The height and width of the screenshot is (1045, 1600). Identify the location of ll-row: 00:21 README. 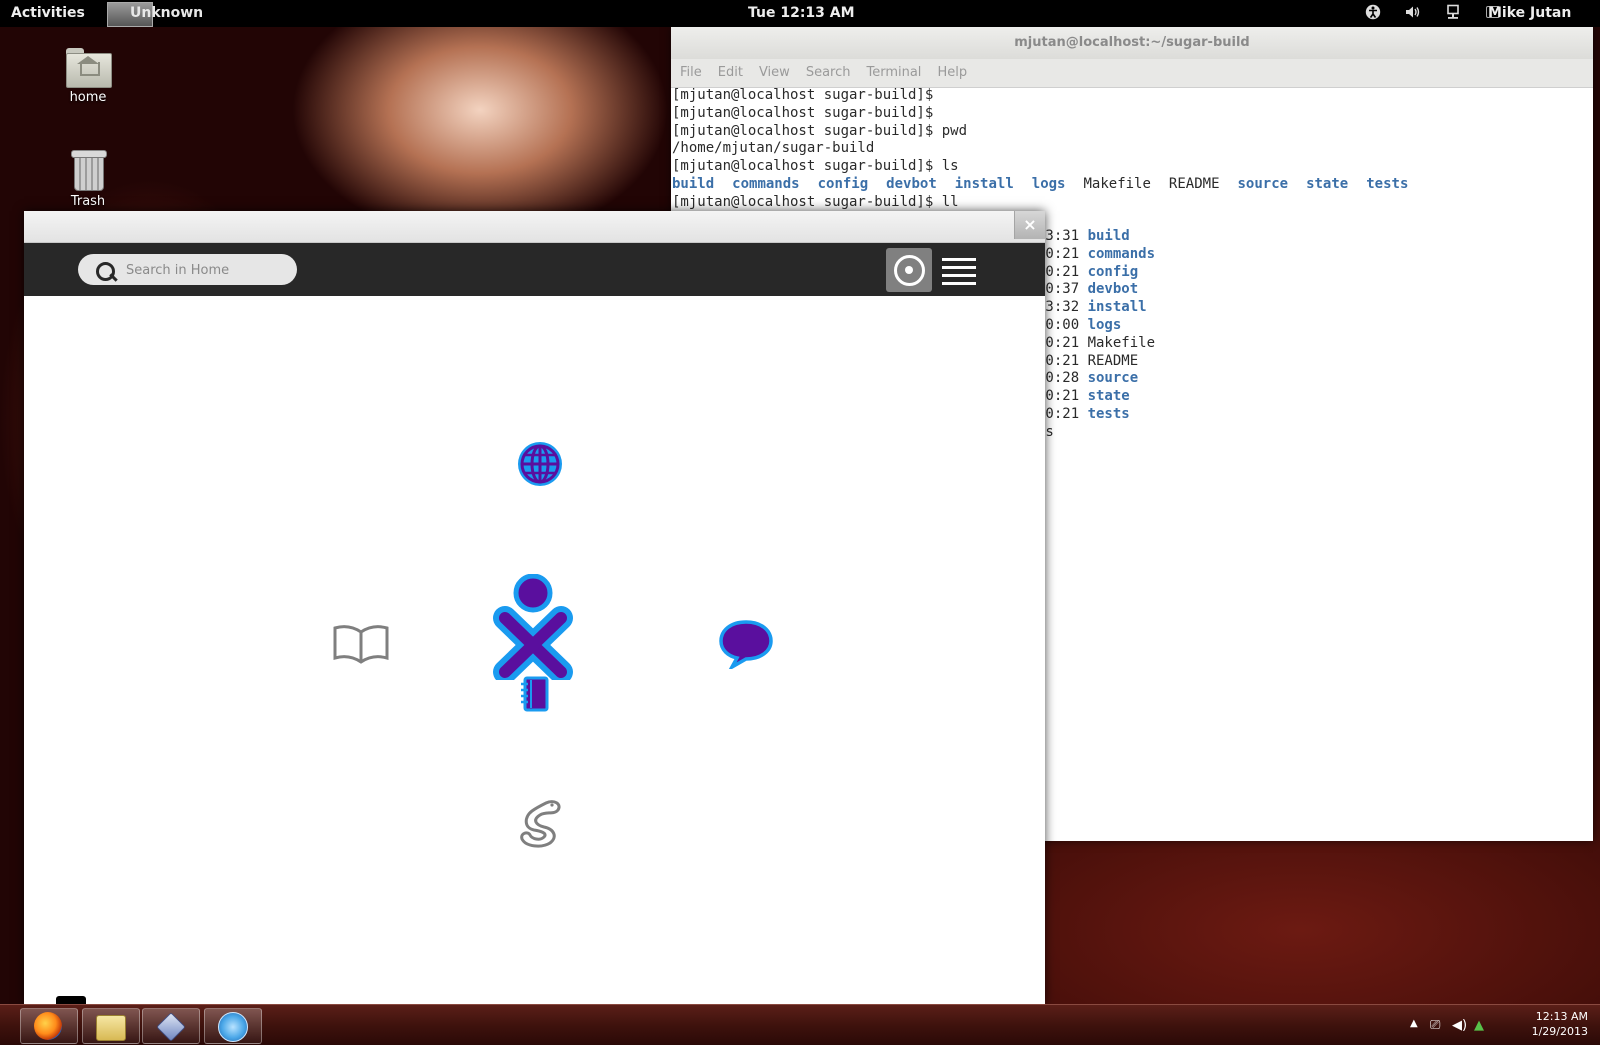
(1096, 362).